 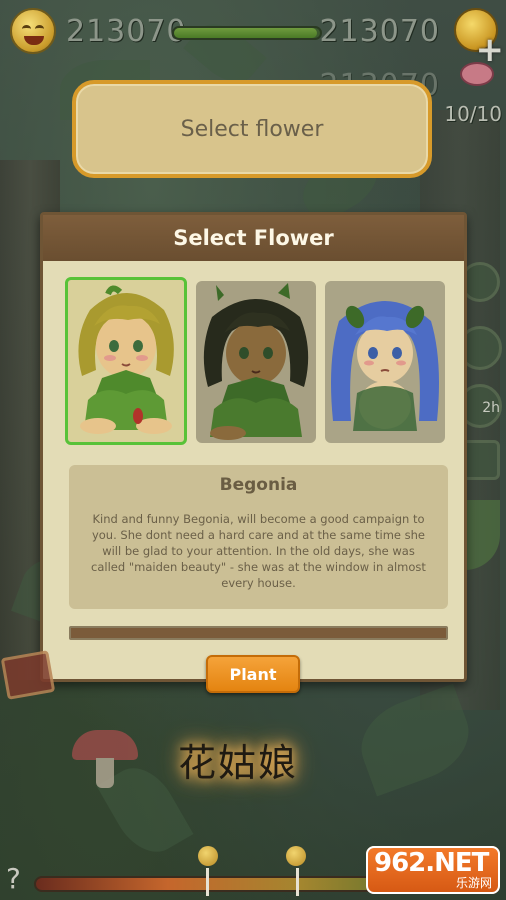 I want to click on blonde-flower-girl-image, so click(x=126, y=359).